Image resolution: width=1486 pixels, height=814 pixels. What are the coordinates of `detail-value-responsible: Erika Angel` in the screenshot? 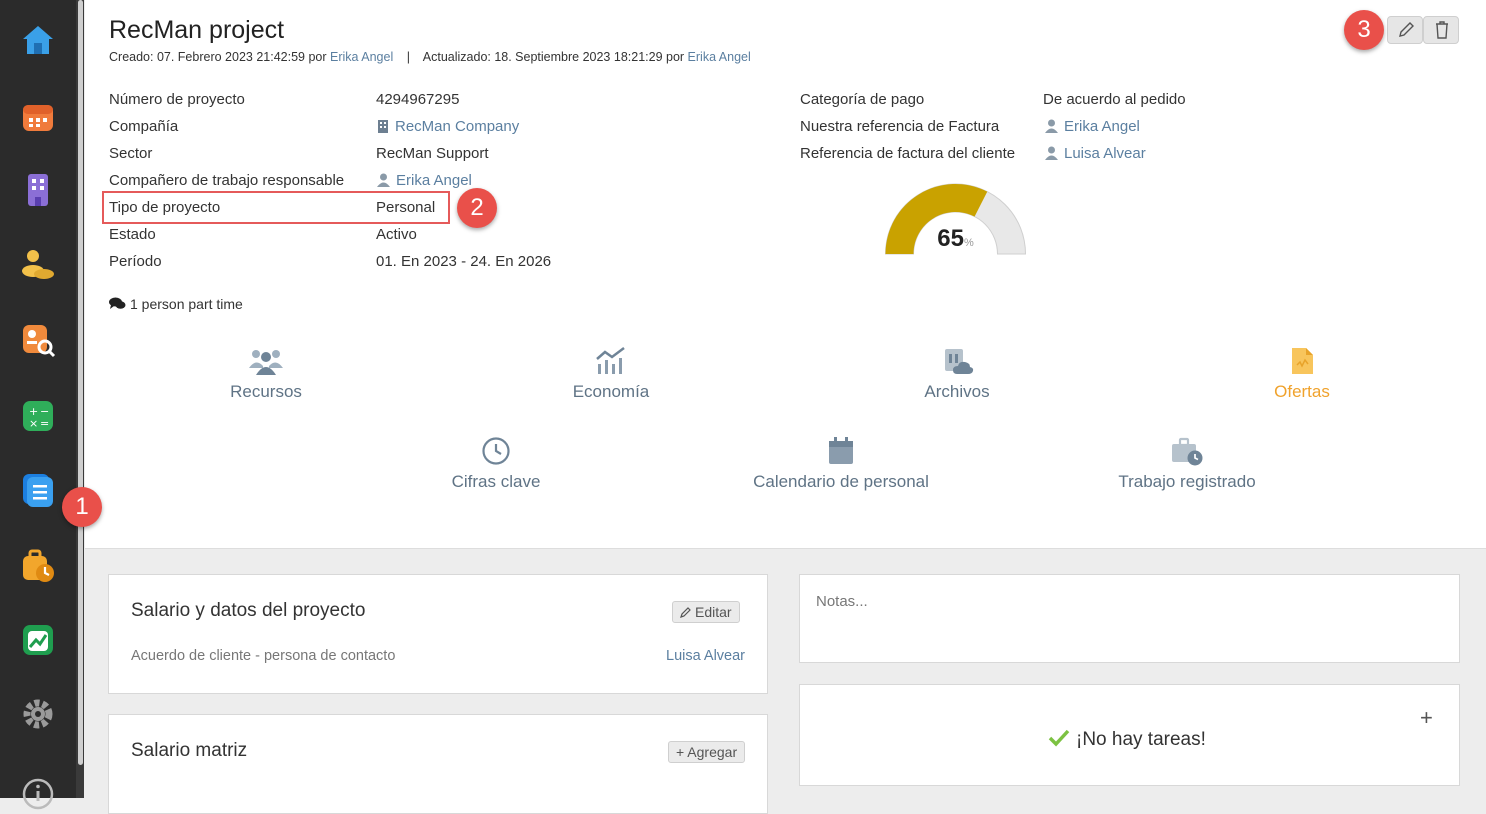 It's located at (424, 180).